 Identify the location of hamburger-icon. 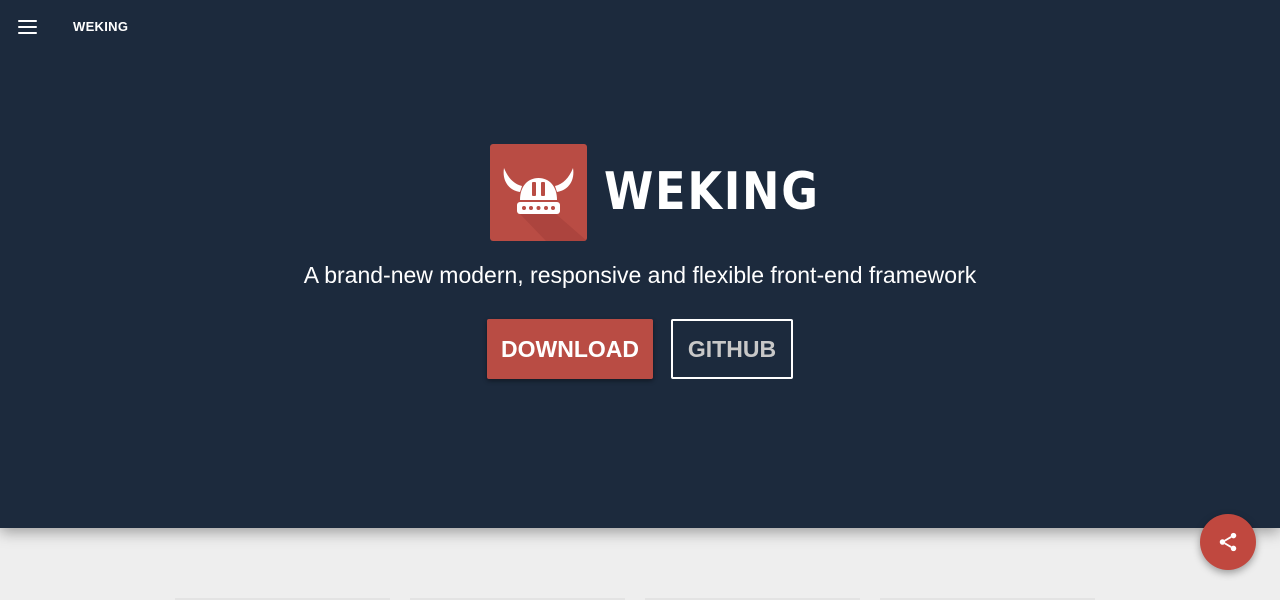
(28, 27).